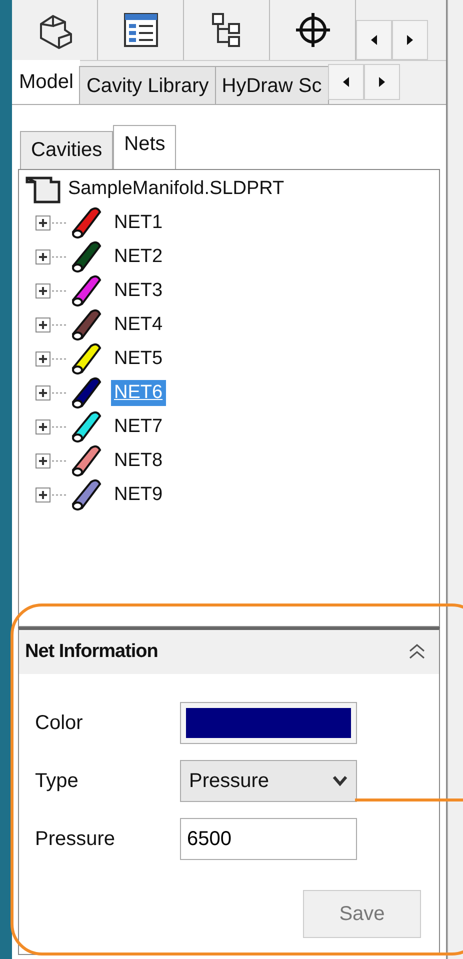 This screenshot has width=463, height=959. What do you see at coordinates (340, 781) in the screenshot?
I see `chevron-down-icon` at bounding box center [340, 781].